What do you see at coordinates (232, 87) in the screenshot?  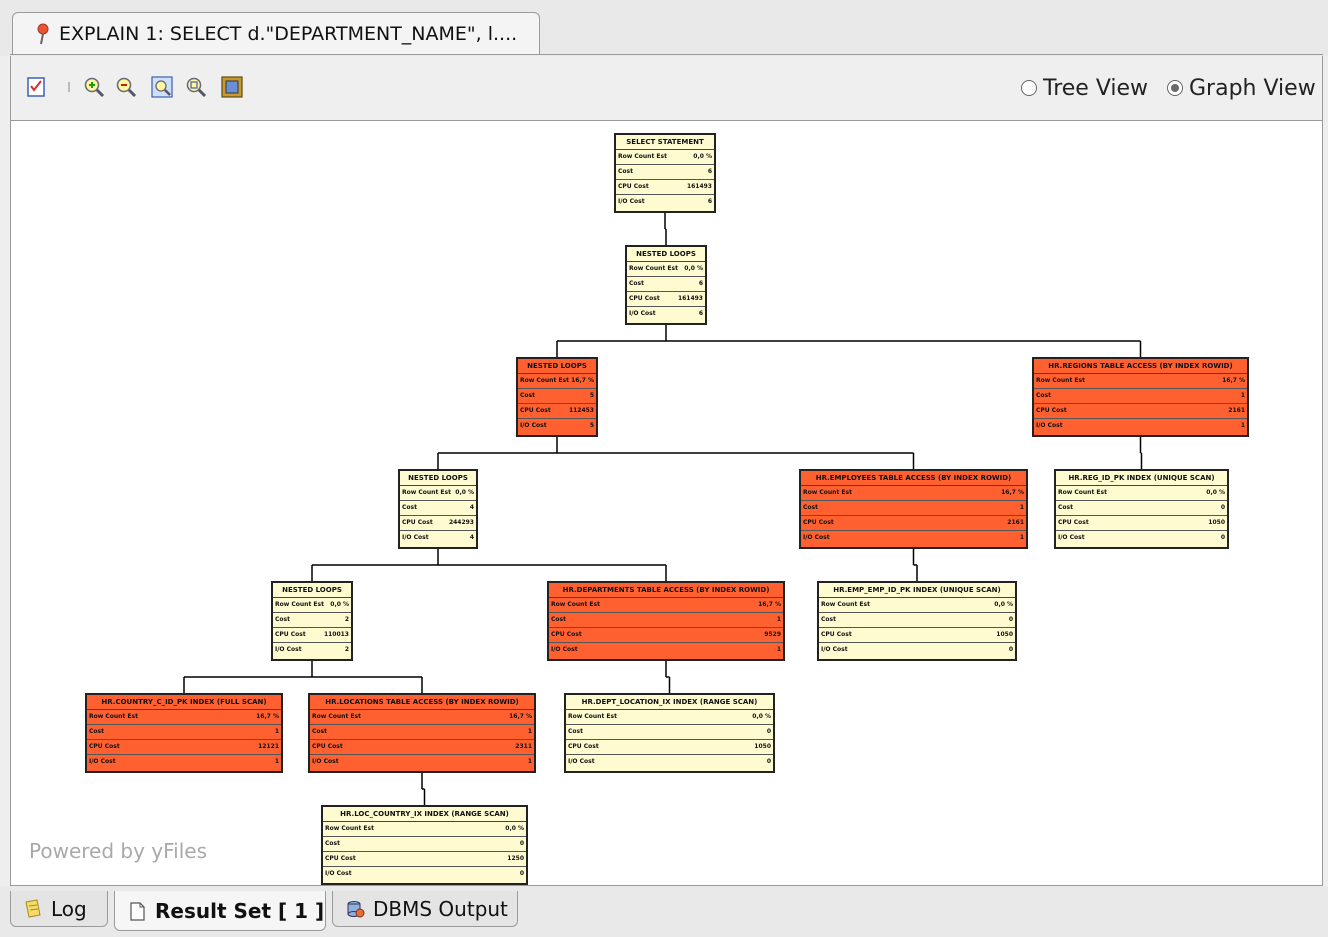 I see `export-image-icon` at bounding box center [232, 87].